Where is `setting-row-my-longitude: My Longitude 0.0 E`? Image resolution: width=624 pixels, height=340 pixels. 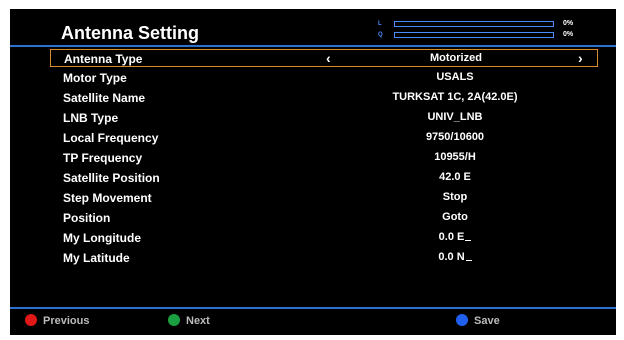
setting-row-my-longitude: My Longitude 0.0 E is located at coordinates (324, 238).